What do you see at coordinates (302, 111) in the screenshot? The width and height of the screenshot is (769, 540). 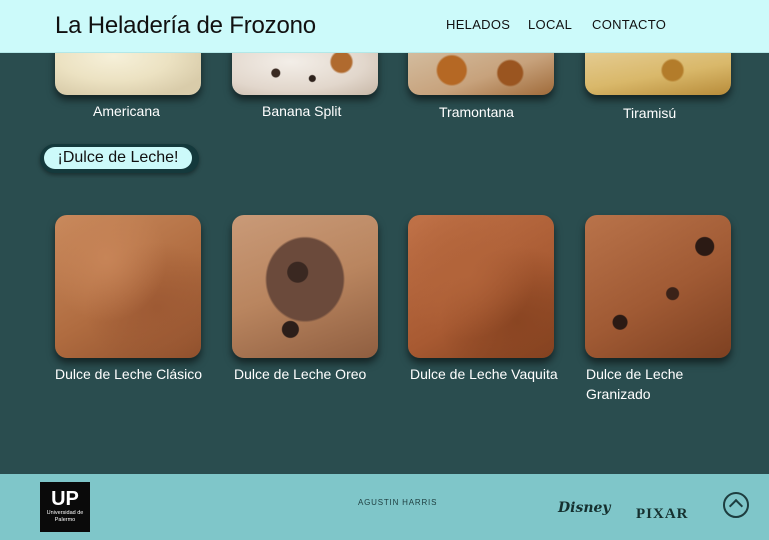 I see `flavor-label: Banana Split` at bounding box center [302, 111].